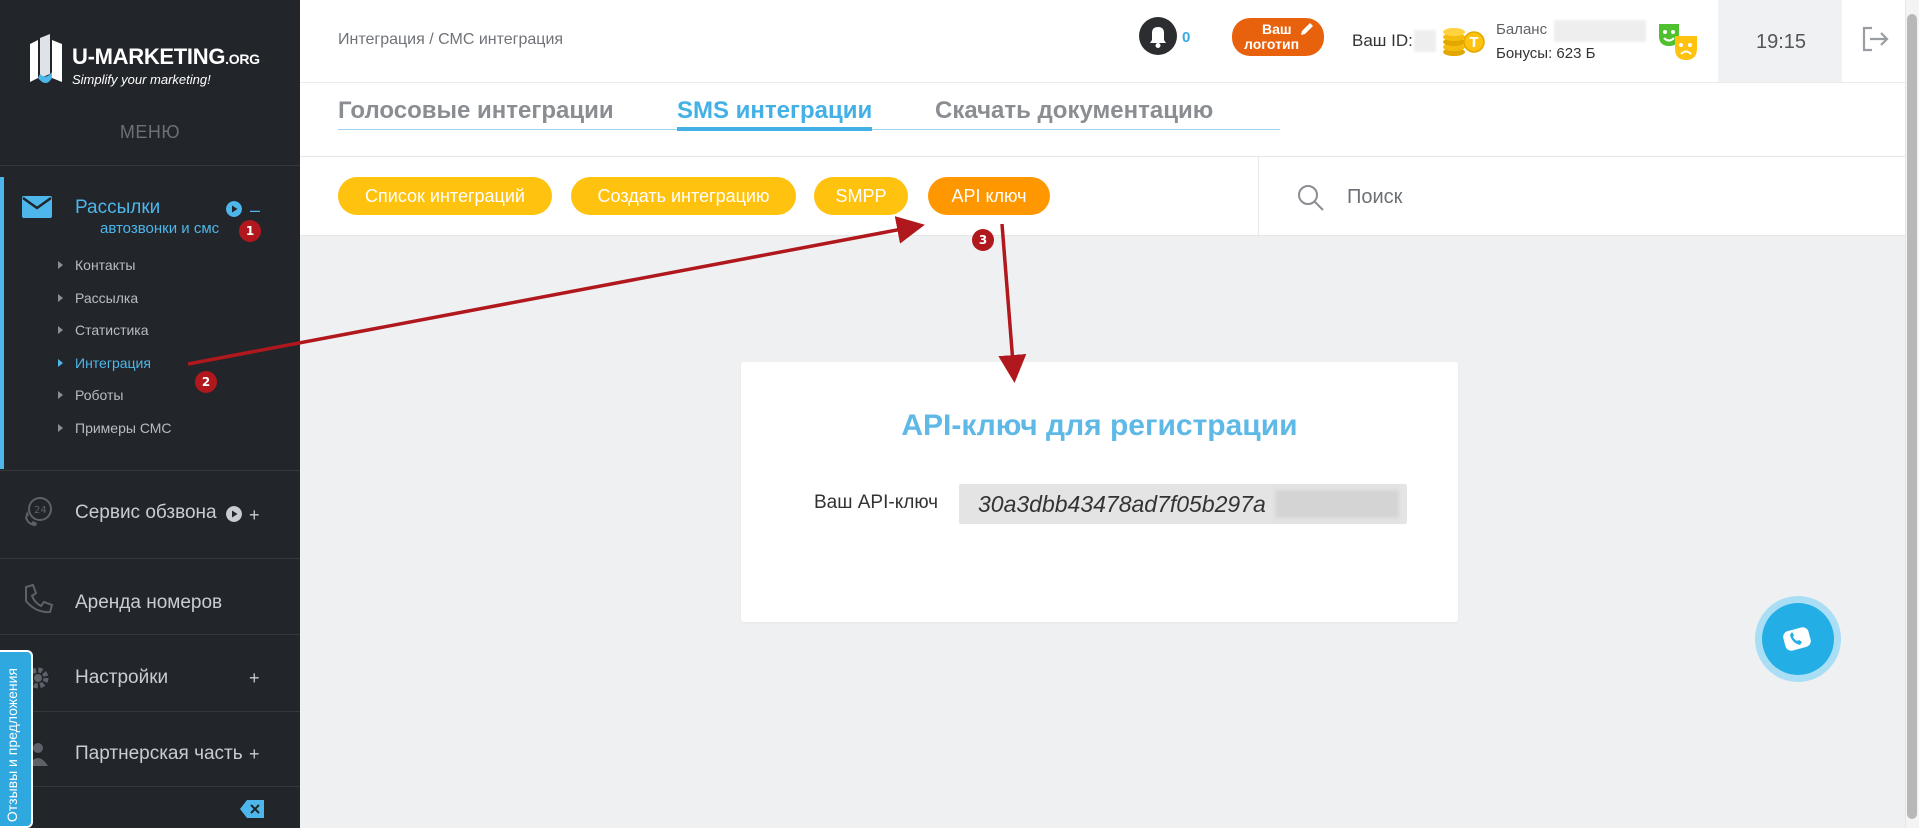  I want to click on sidebar-item-settings: Настройки, so click(121, 678).